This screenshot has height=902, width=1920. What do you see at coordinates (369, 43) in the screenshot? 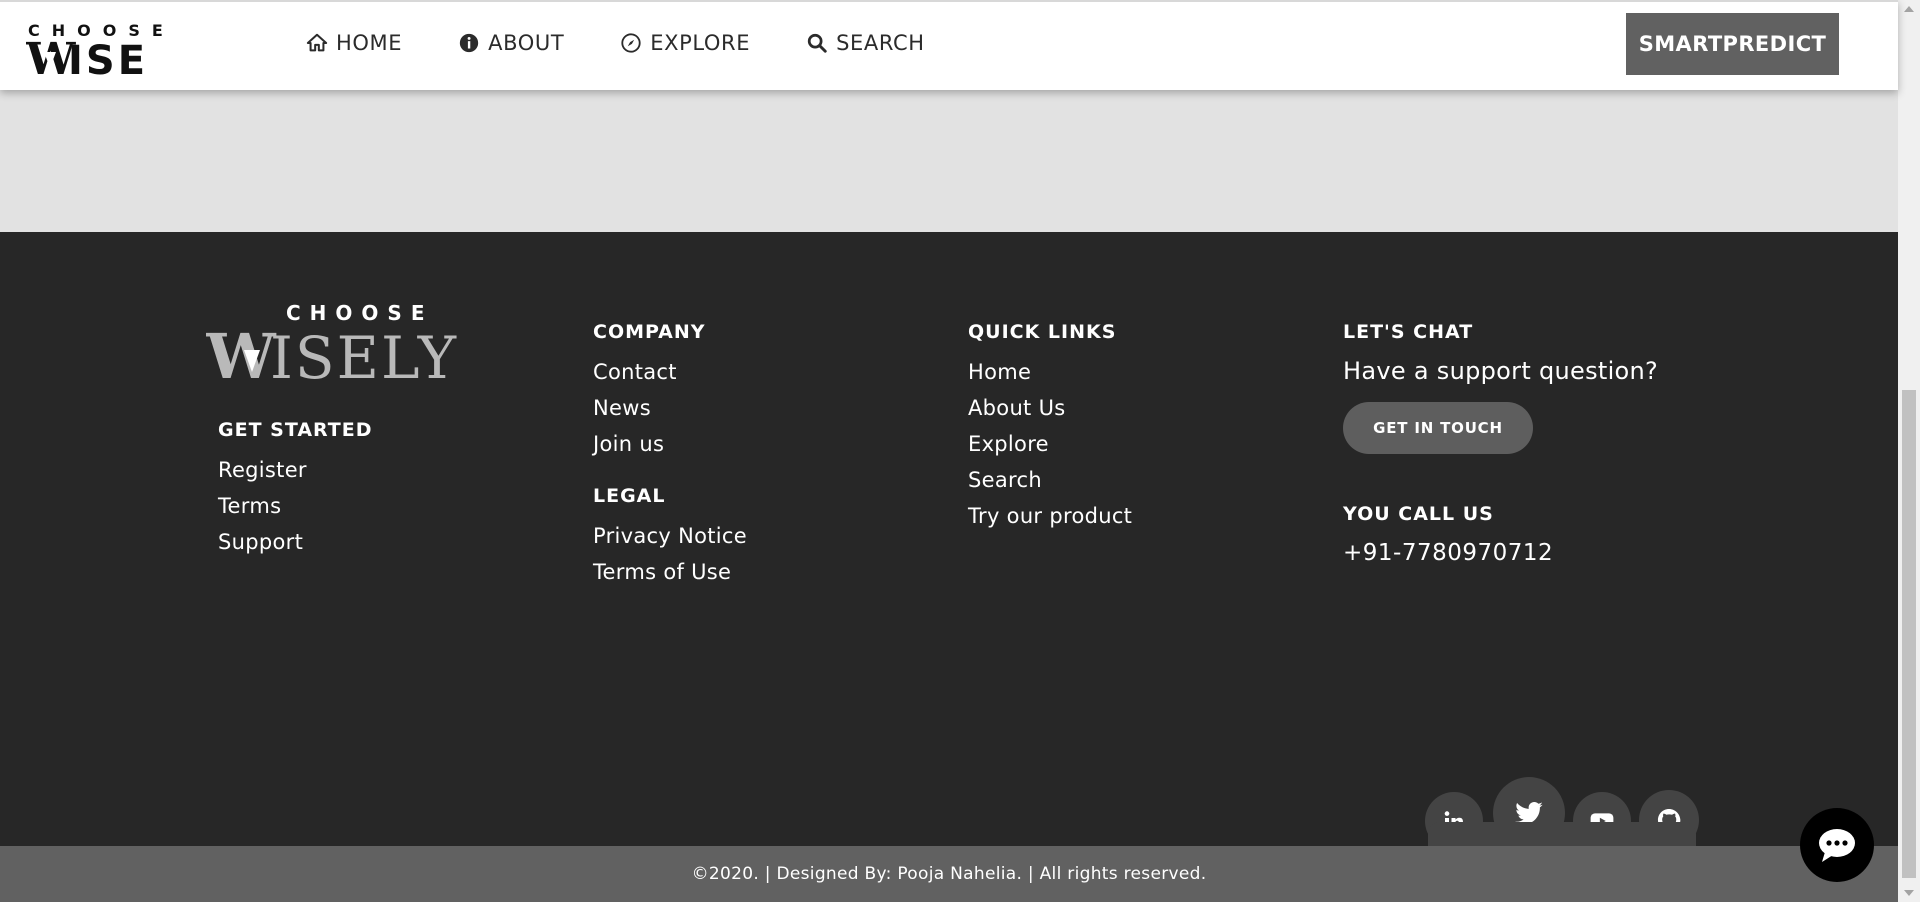
I see `nav-home-label: HOME` at bounding box center [369, 43].